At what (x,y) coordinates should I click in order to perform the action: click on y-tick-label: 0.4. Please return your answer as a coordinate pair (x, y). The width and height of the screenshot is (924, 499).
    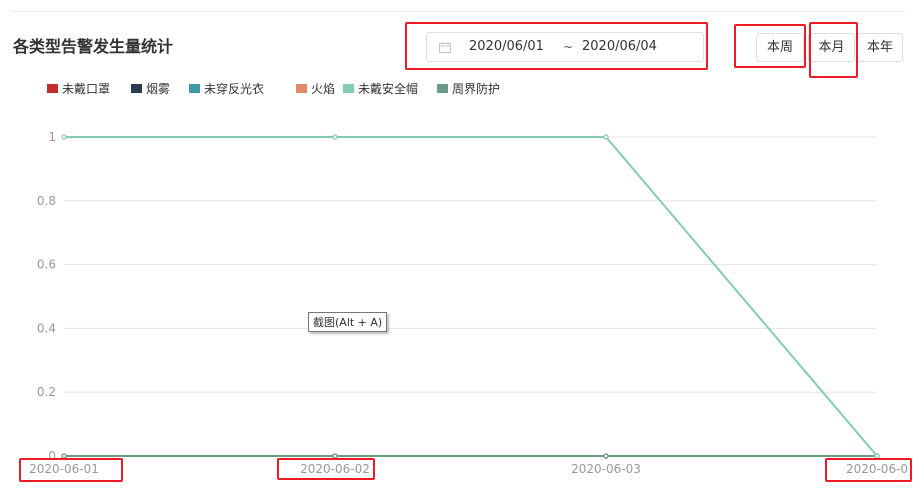
    Looking at the image, I should click on (46, 328).